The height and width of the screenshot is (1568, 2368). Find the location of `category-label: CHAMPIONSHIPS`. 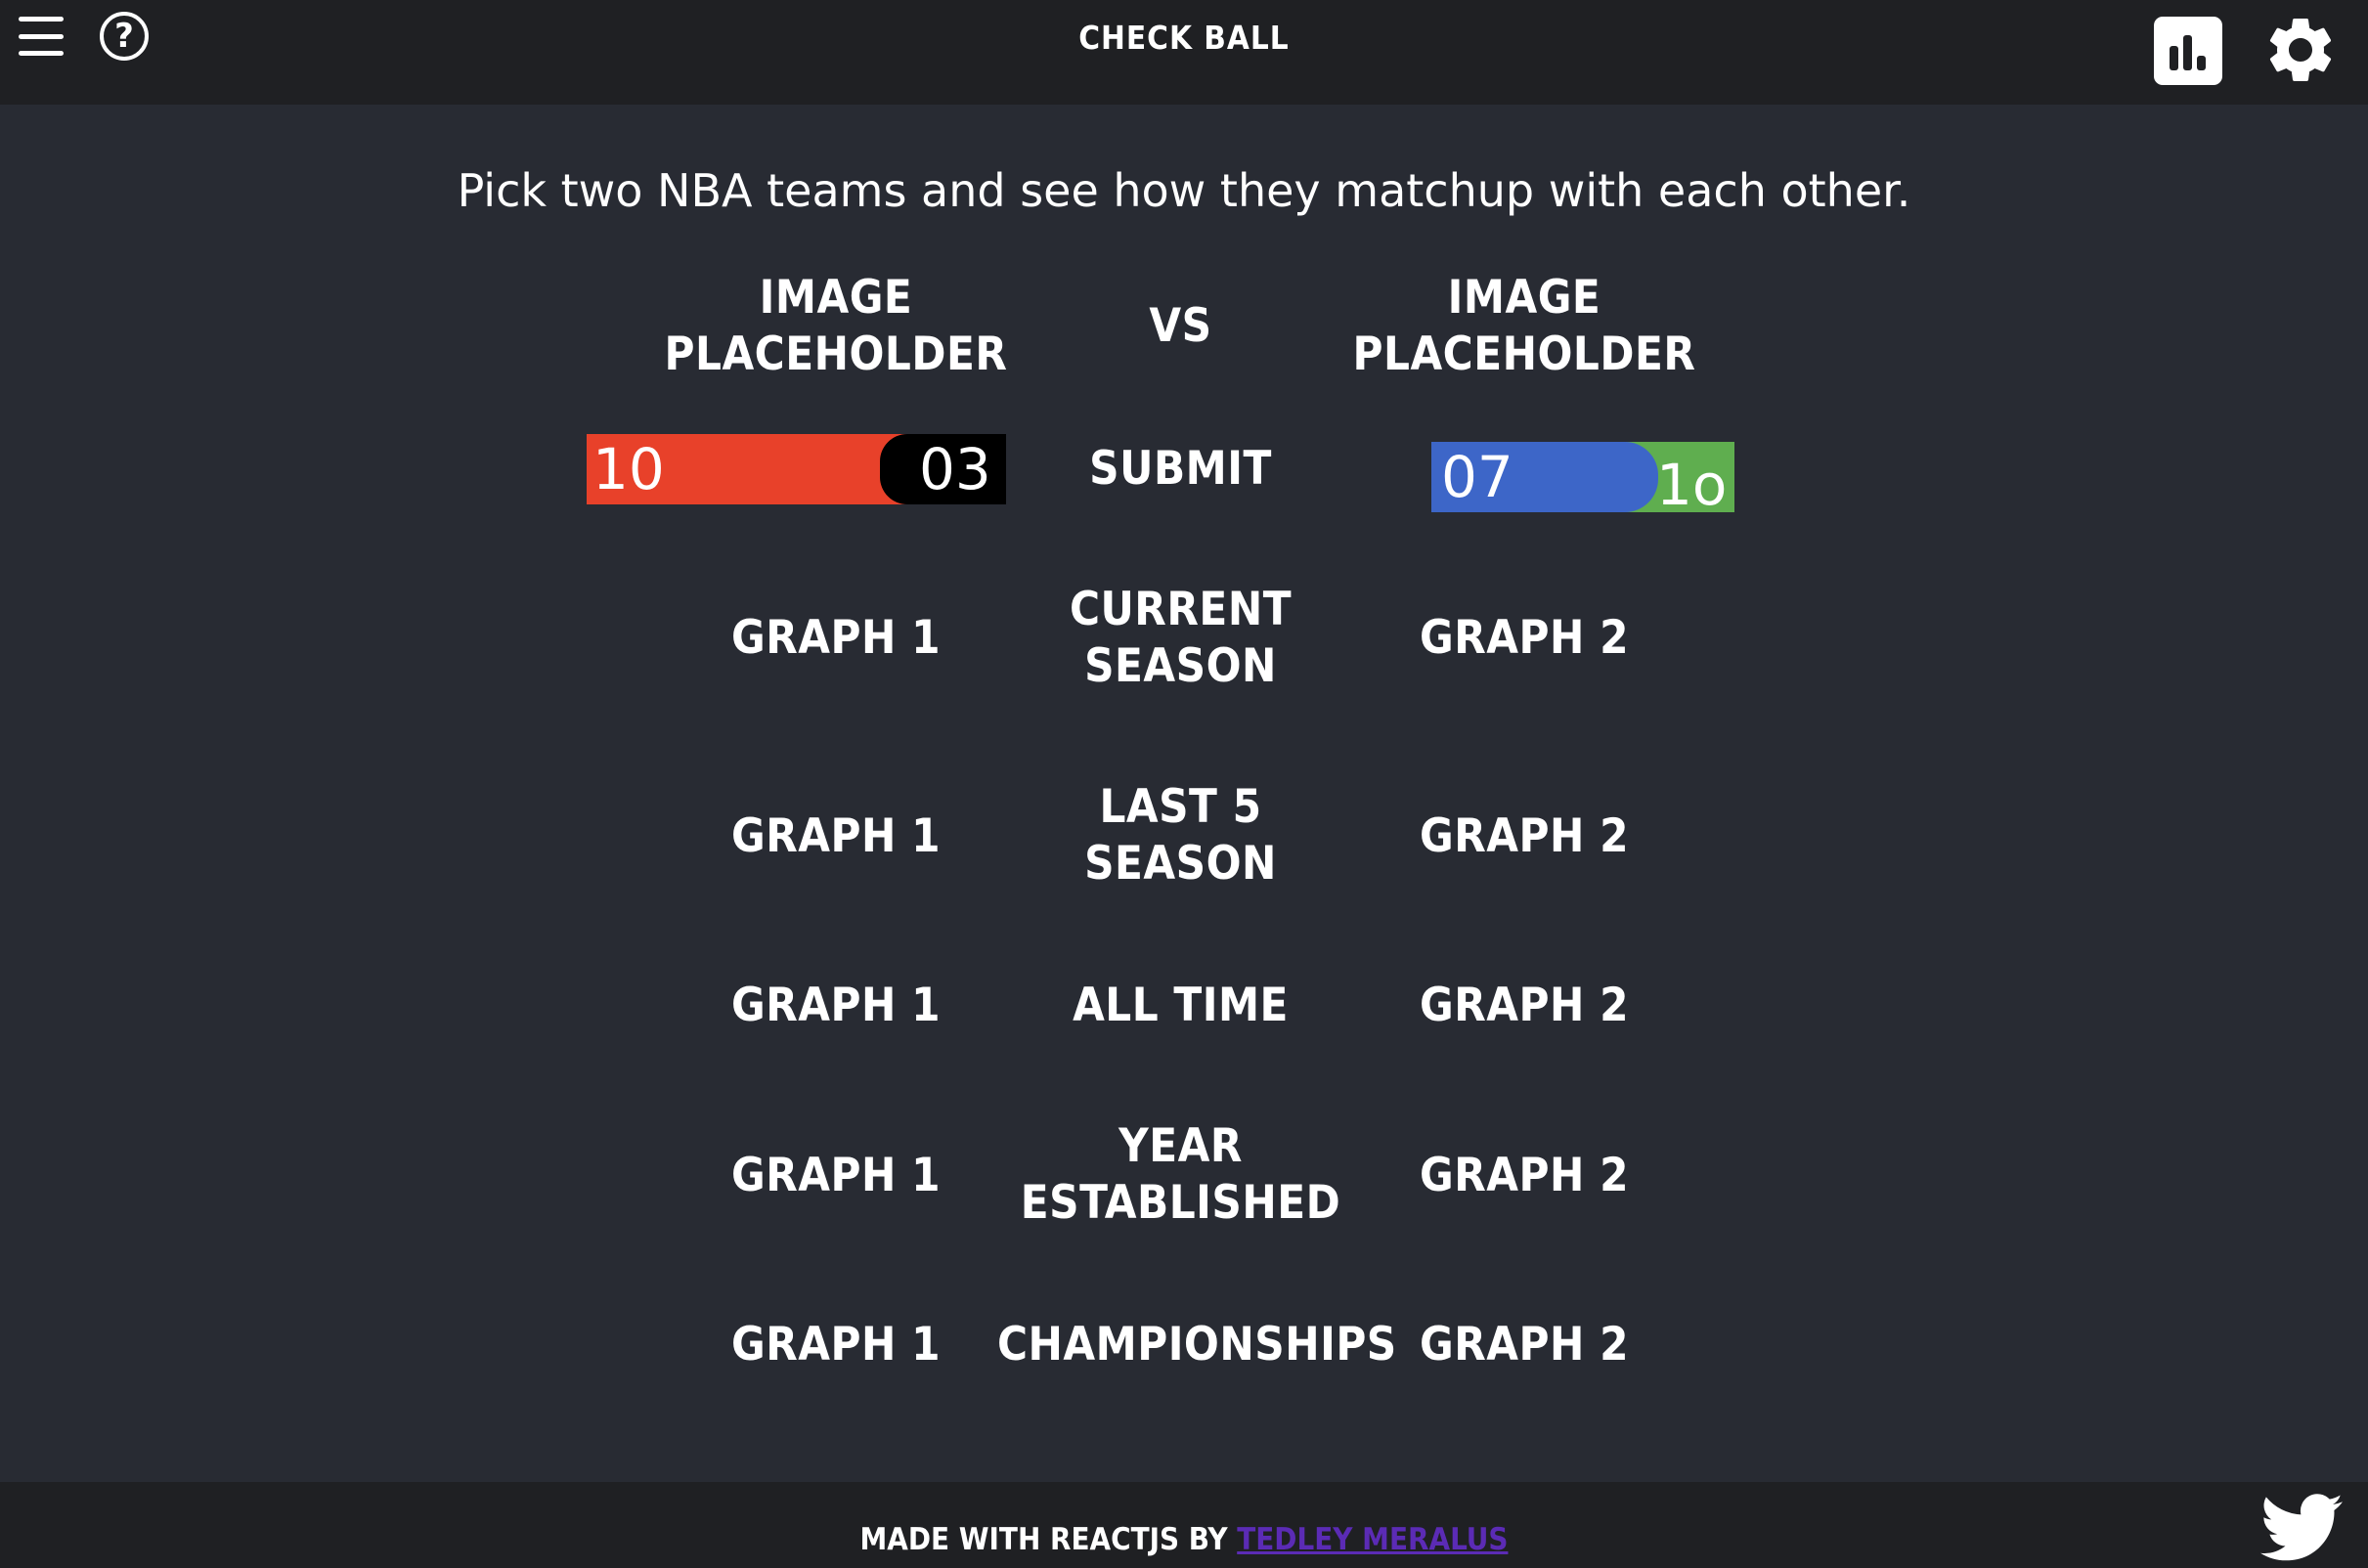

category-label: CHAMPIONSHIPS is located at coordinates (1197, 1345).